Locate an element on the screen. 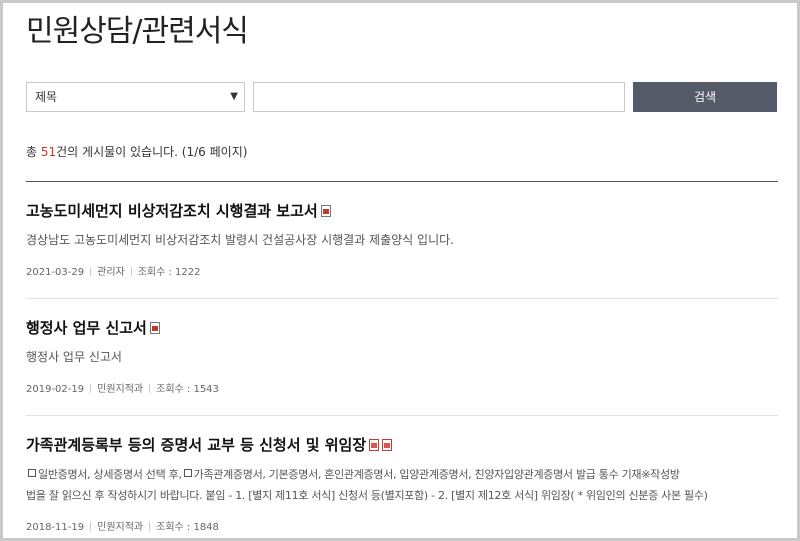  search-input is located at coordinates (439, 97).